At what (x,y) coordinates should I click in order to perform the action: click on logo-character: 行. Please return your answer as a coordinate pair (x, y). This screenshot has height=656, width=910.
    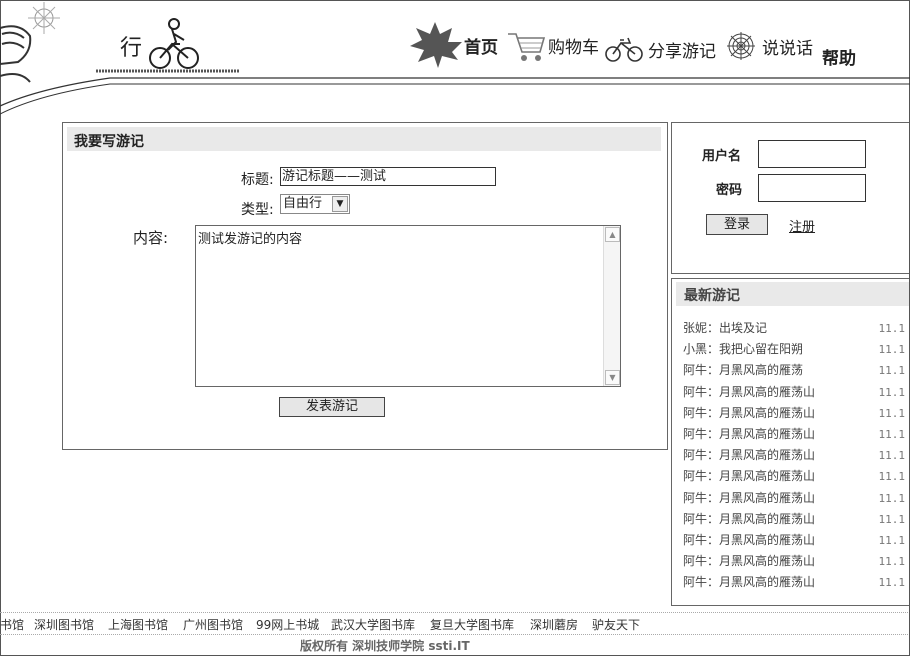
    Looking at the image, I should click on (131, 48).